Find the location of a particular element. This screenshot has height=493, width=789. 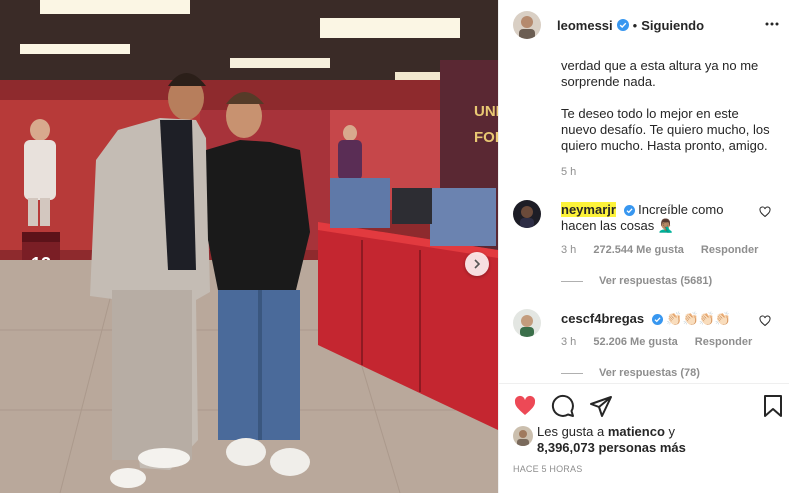

wall-text-2: FOR is located at coordinates (486, 137).